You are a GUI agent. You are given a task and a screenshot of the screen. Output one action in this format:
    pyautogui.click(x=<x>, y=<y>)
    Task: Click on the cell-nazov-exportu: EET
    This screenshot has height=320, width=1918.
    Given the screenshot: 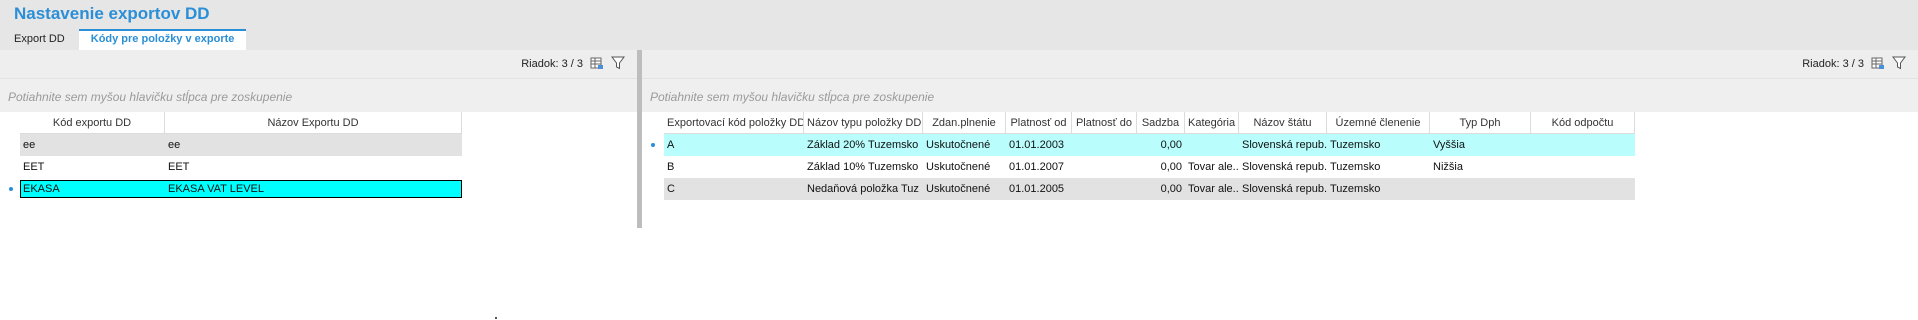 What is the action you would take?
    pyautogui.click(x=179, y=167)
    